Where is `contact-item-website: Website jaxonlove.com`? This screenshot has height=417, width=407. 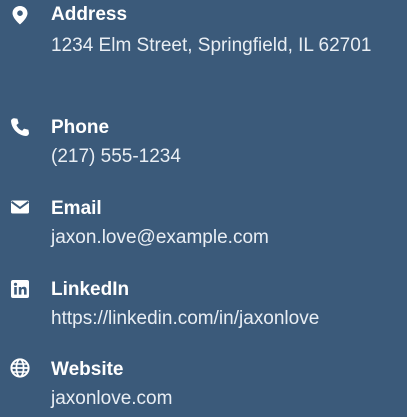
contact-item-website: Website jaxonlove.com is located at coordinates (203, 387).